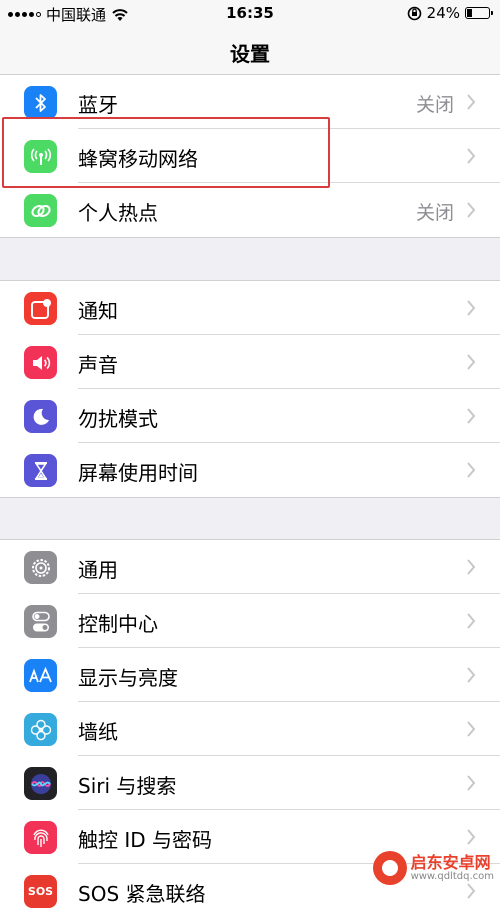 The width and height of the screenshot is (500, 918). Describe the element at coordinates (452, 876) in the screenshot. I see `watermark-url: www.qdltdq.com` at that location.